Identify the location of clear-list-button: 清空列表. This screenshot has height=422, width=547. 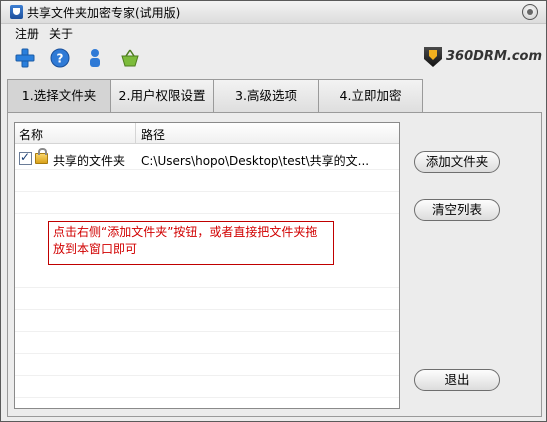
(457, 210).